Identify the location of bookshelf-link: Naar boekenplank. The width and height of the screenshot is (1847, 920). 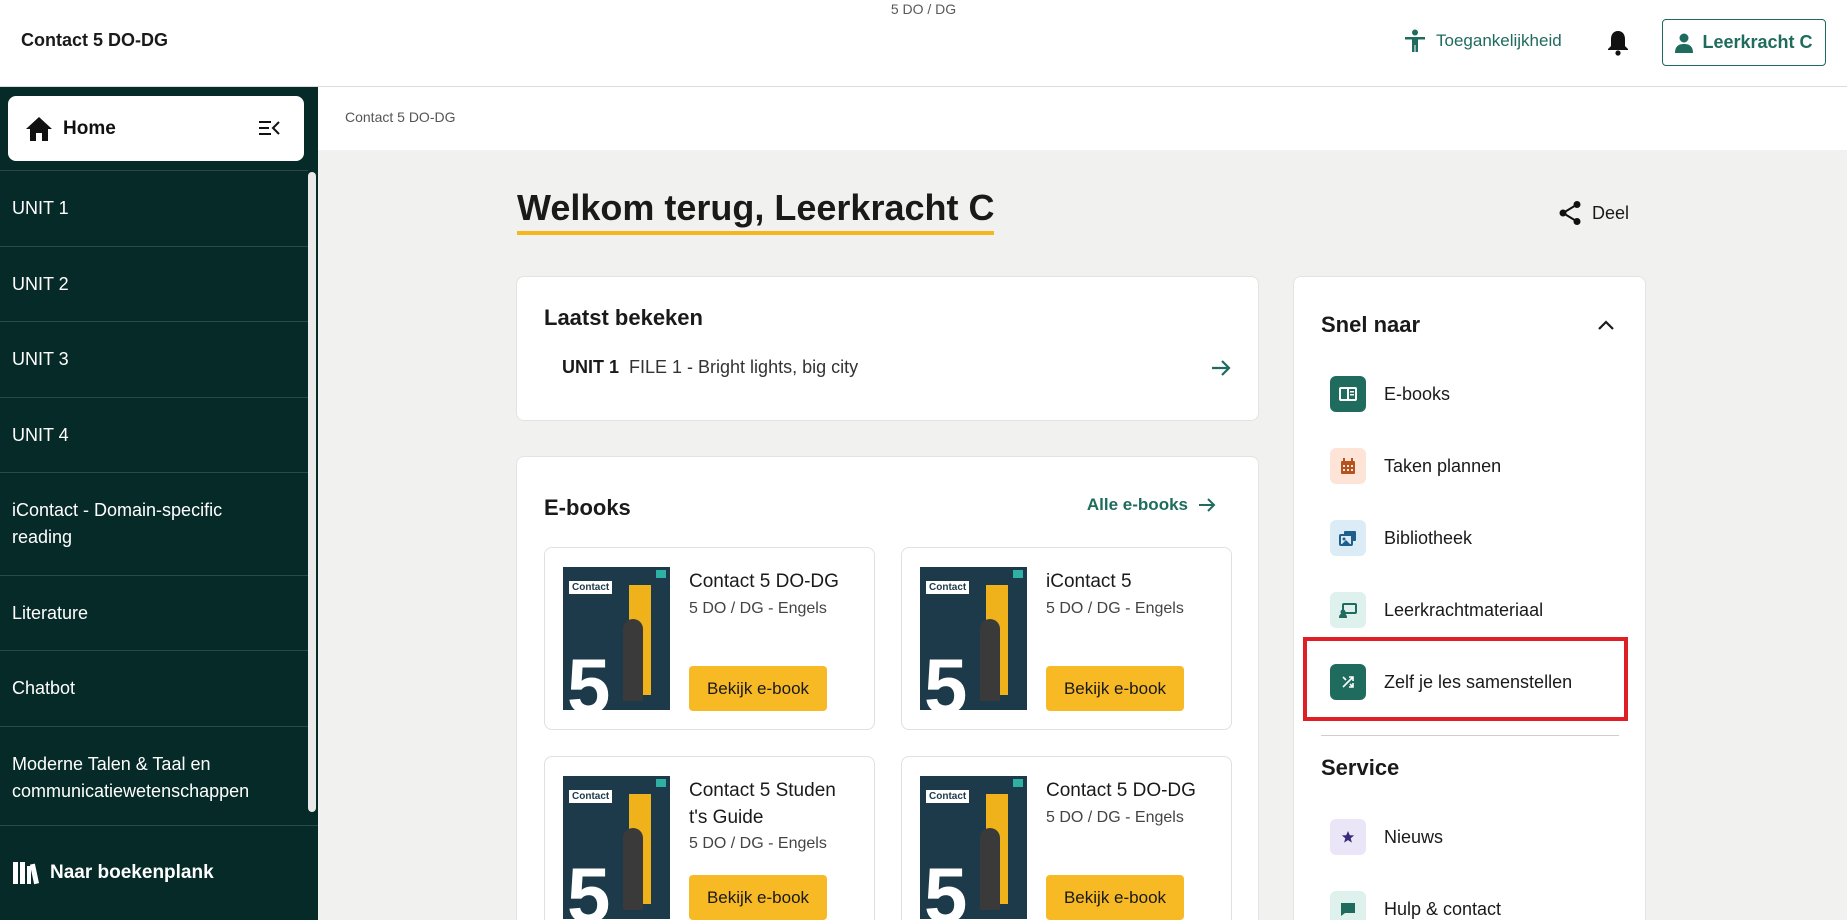
(159, 872).